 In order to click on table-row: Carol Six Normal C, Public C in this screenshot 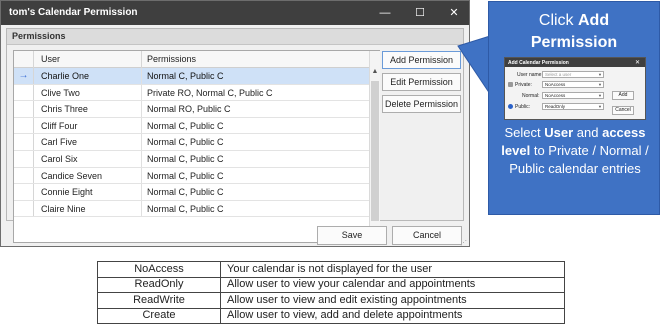, I will do `click(191, 159)`.